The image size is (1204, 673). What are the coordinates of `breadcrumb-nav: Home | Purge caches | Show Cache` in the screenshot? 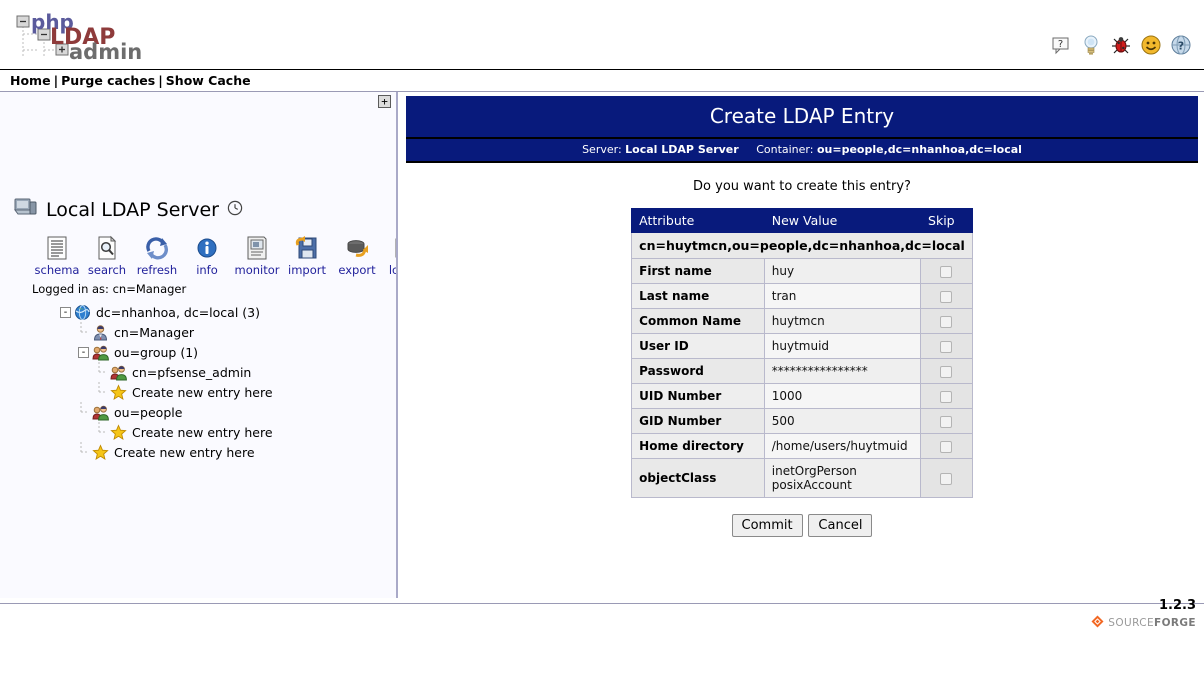 It's located at (602, 81).